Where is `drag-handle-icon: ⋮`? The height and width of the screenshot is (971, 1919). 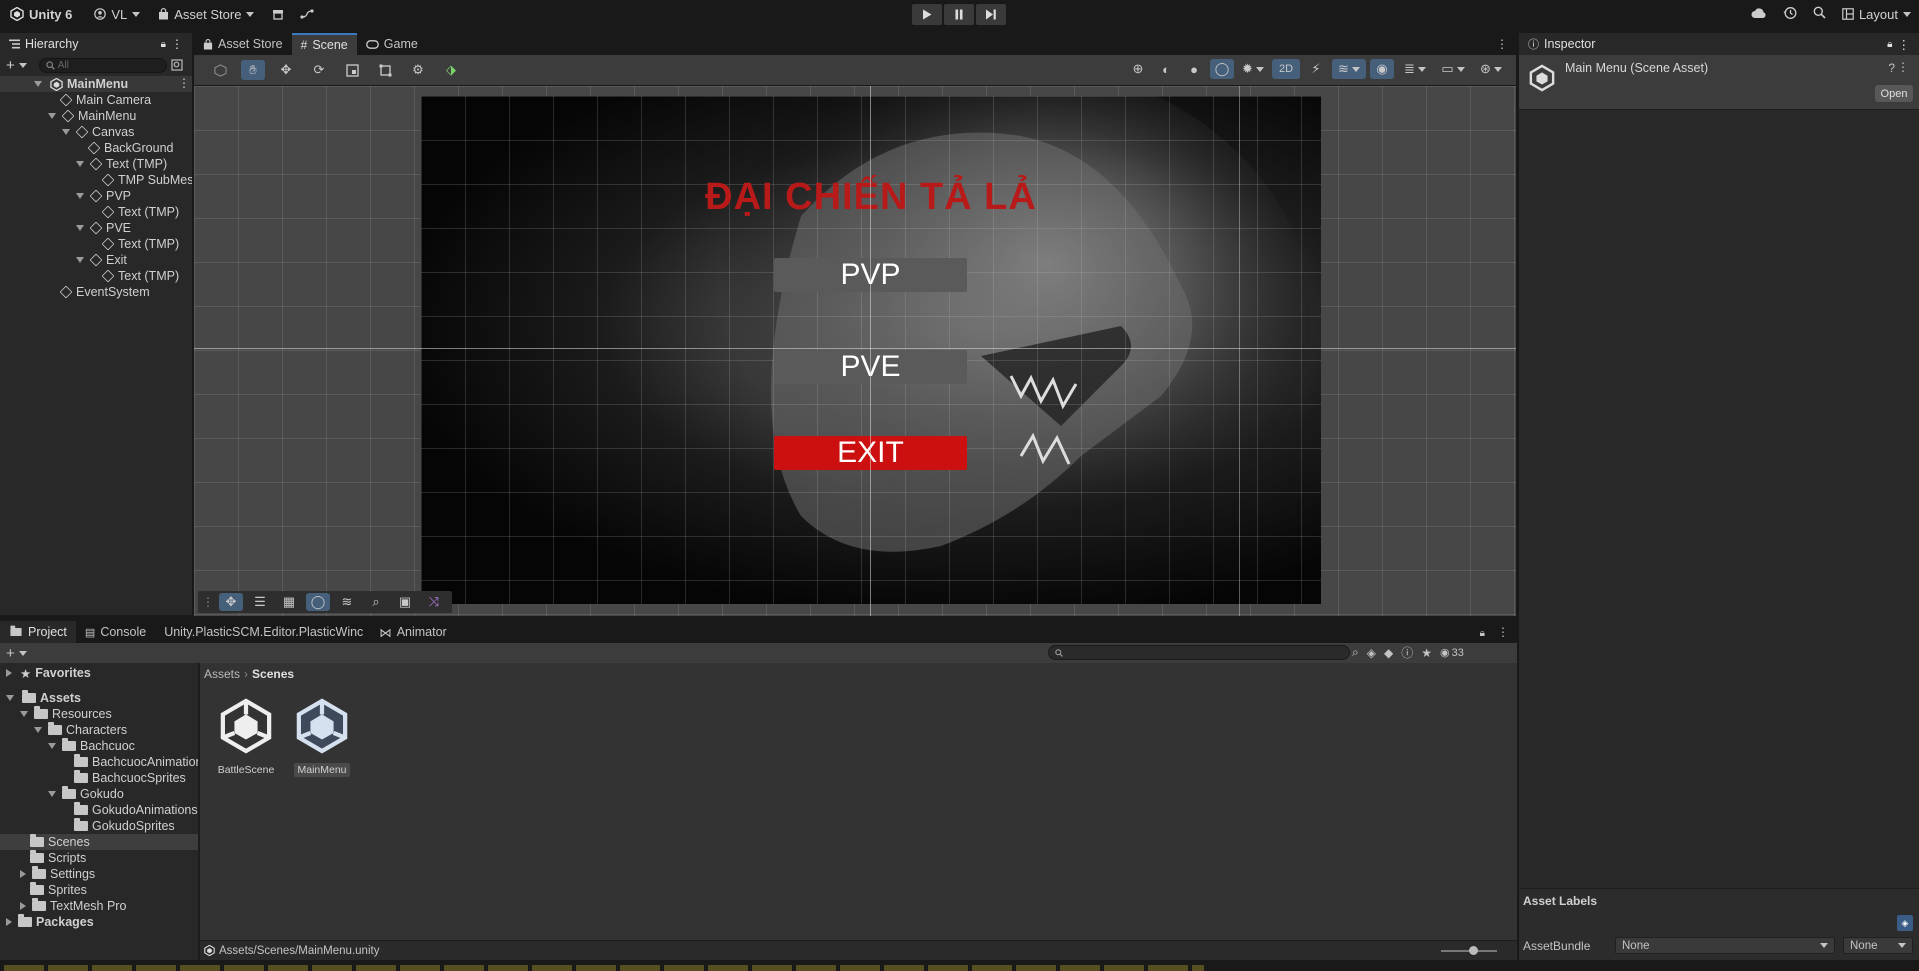 drag-handle-icon: ⋮ is located at coordinates (208, 602).